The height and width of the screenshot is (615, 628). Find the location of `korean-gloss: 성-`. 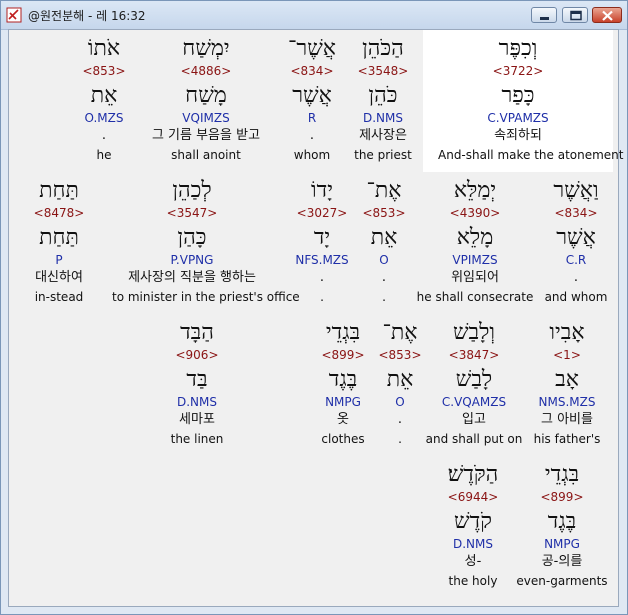

korean-gloss: 성- is located at coordinates (473, 561).